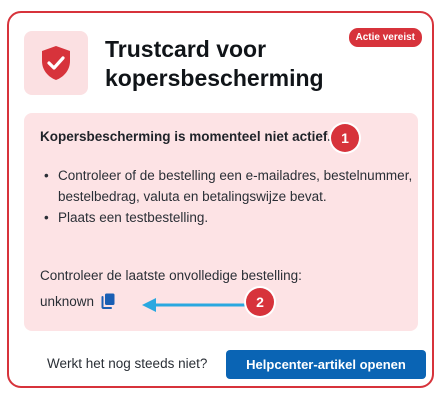  Describe the element at coordinates (260, 302) in the screenshot. I see `annotation-marker-2: 2` at that location.